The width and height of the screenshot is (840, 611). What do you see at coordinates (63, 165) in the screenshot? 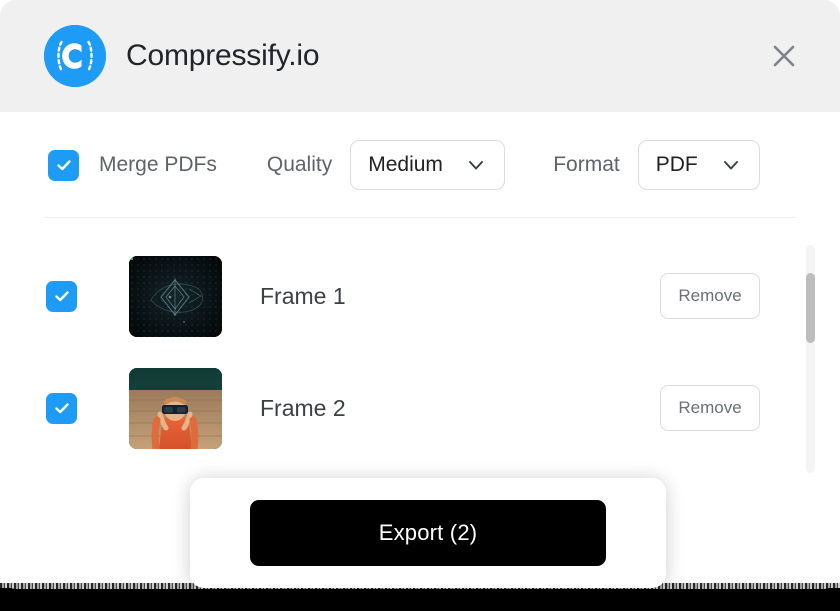
I see `merge-pdfs-checkbox` at bounding box center [63, 165].